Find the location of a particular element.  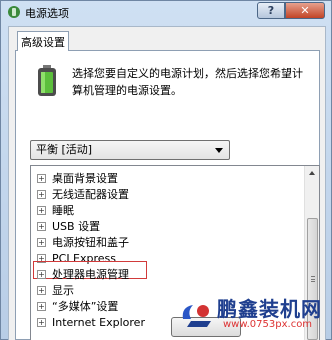

tree-item-multimedia: + “多媒体”设置 is located at coordinates (77, 306).